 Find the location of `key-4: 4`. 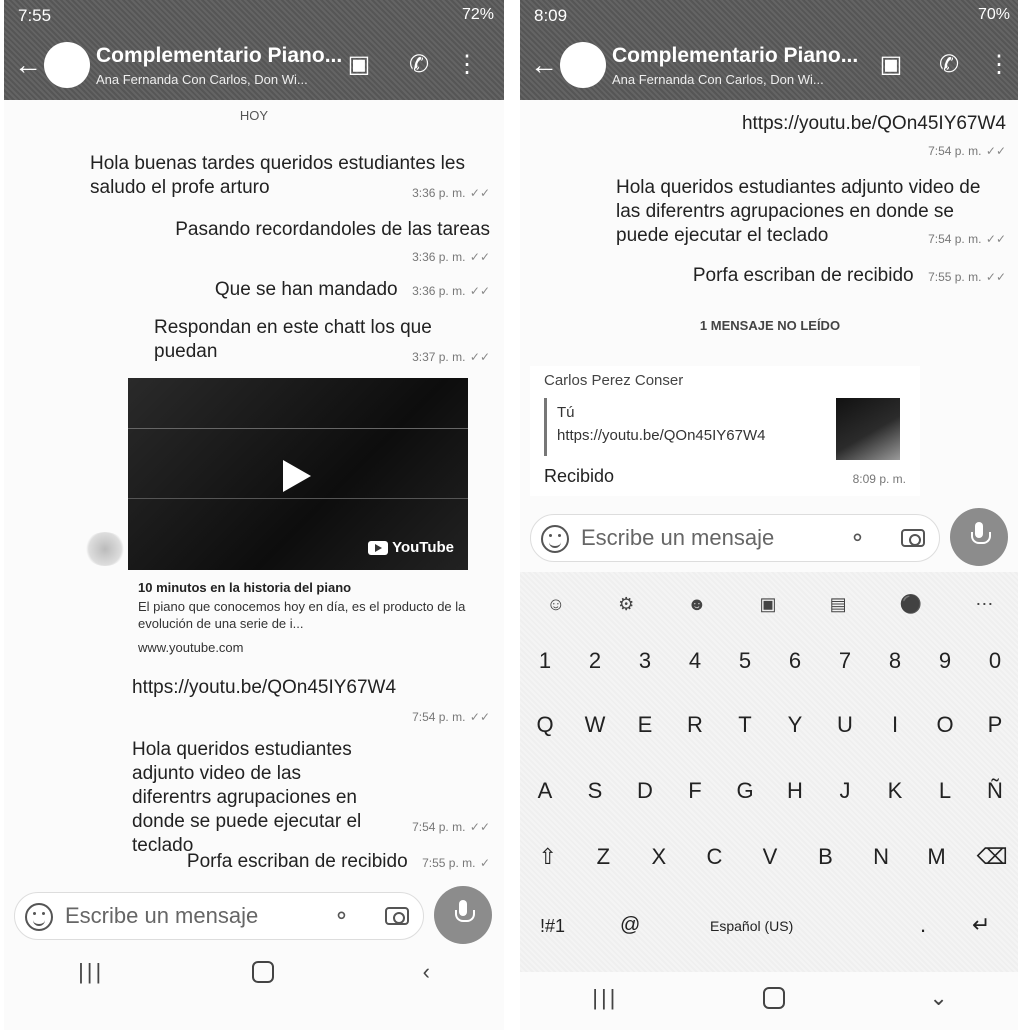

key-4: 4 is located at coordinates (695, 661).